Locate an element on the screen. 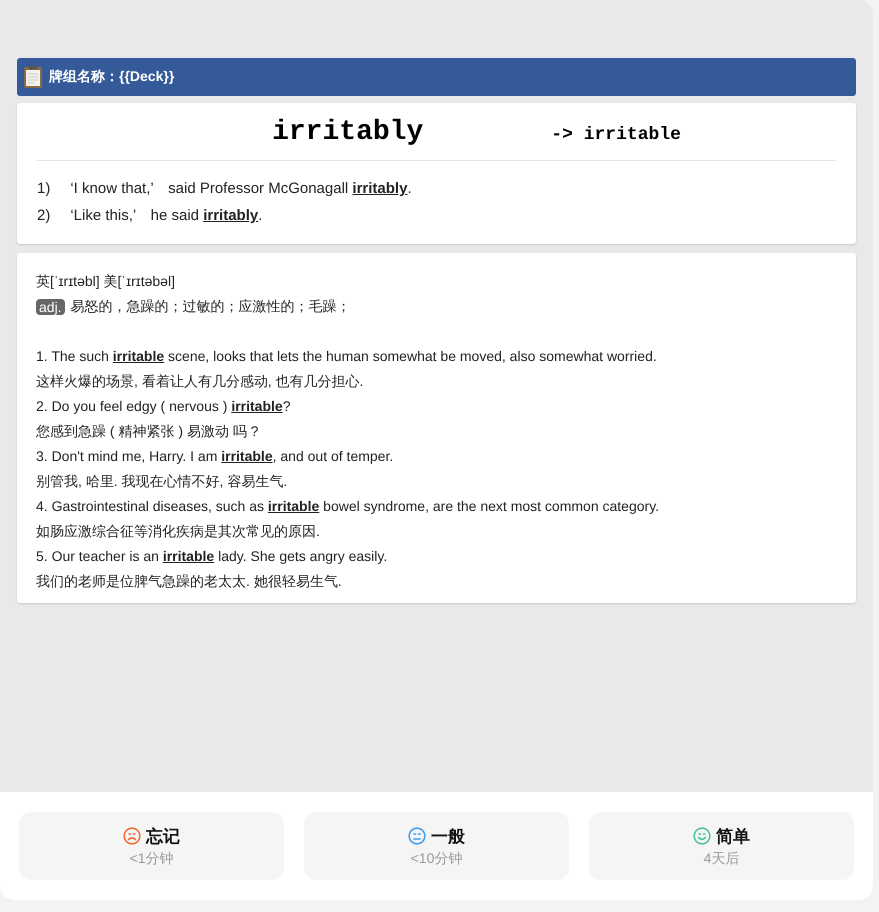  example-line: 3. Don't mind me, Harry. I am irritable, and out of temper. is located at coordinates (215, 456).